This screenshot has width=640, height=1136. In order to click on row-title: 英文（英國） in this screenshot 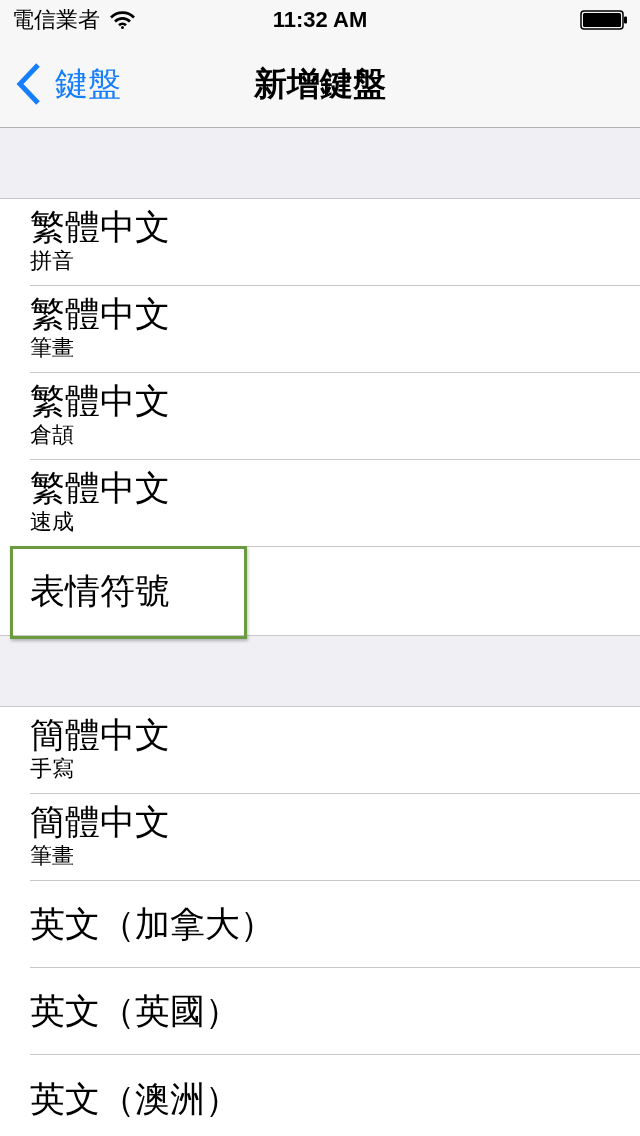, I will do `click(135, 1011)`.